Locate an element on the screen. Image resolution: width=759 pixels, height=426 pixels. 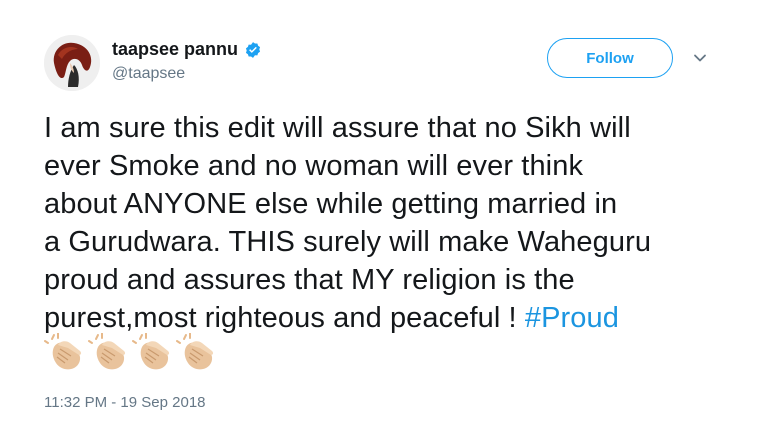
profile-photo-icon is located at coordinates (72, 63).